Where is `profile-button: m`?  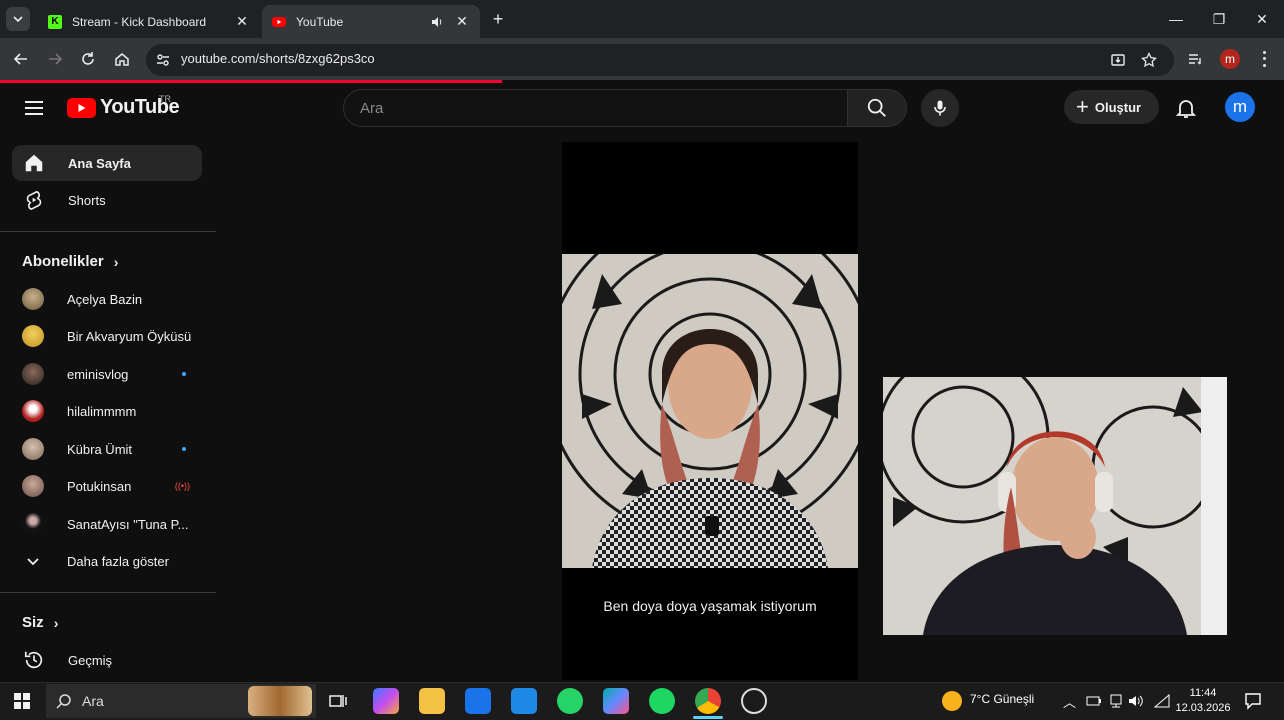
profile-button: m is located at coordinates (1230, 59).